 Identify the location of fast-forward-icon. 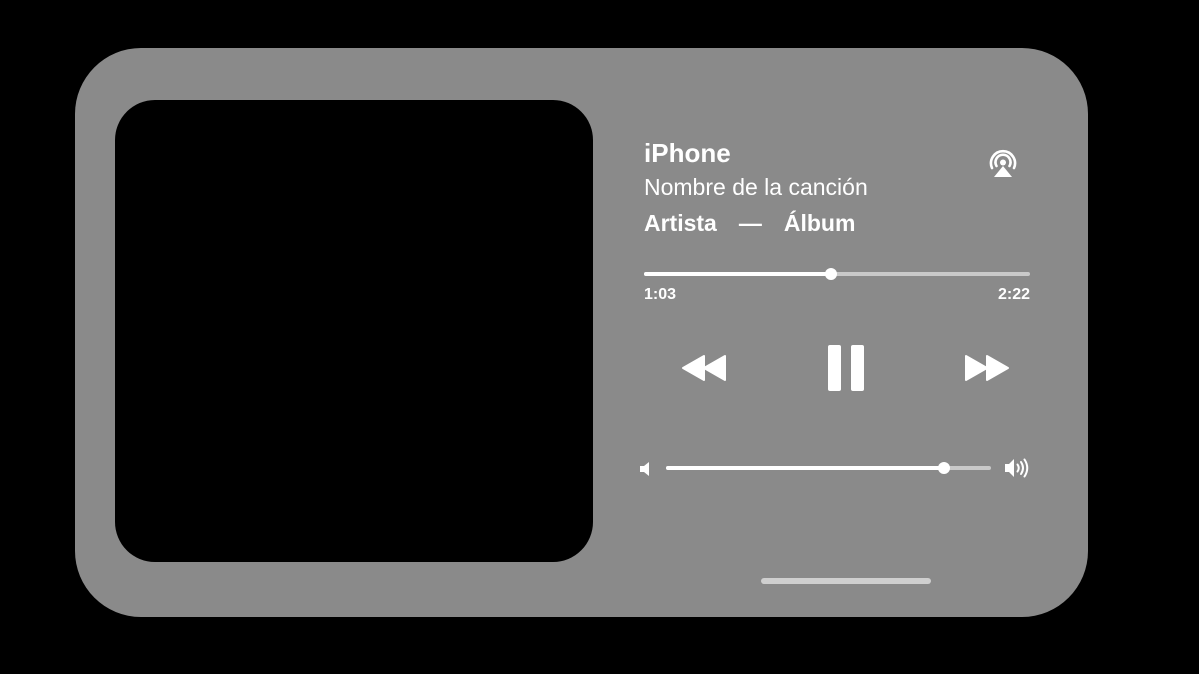
(987, 368).